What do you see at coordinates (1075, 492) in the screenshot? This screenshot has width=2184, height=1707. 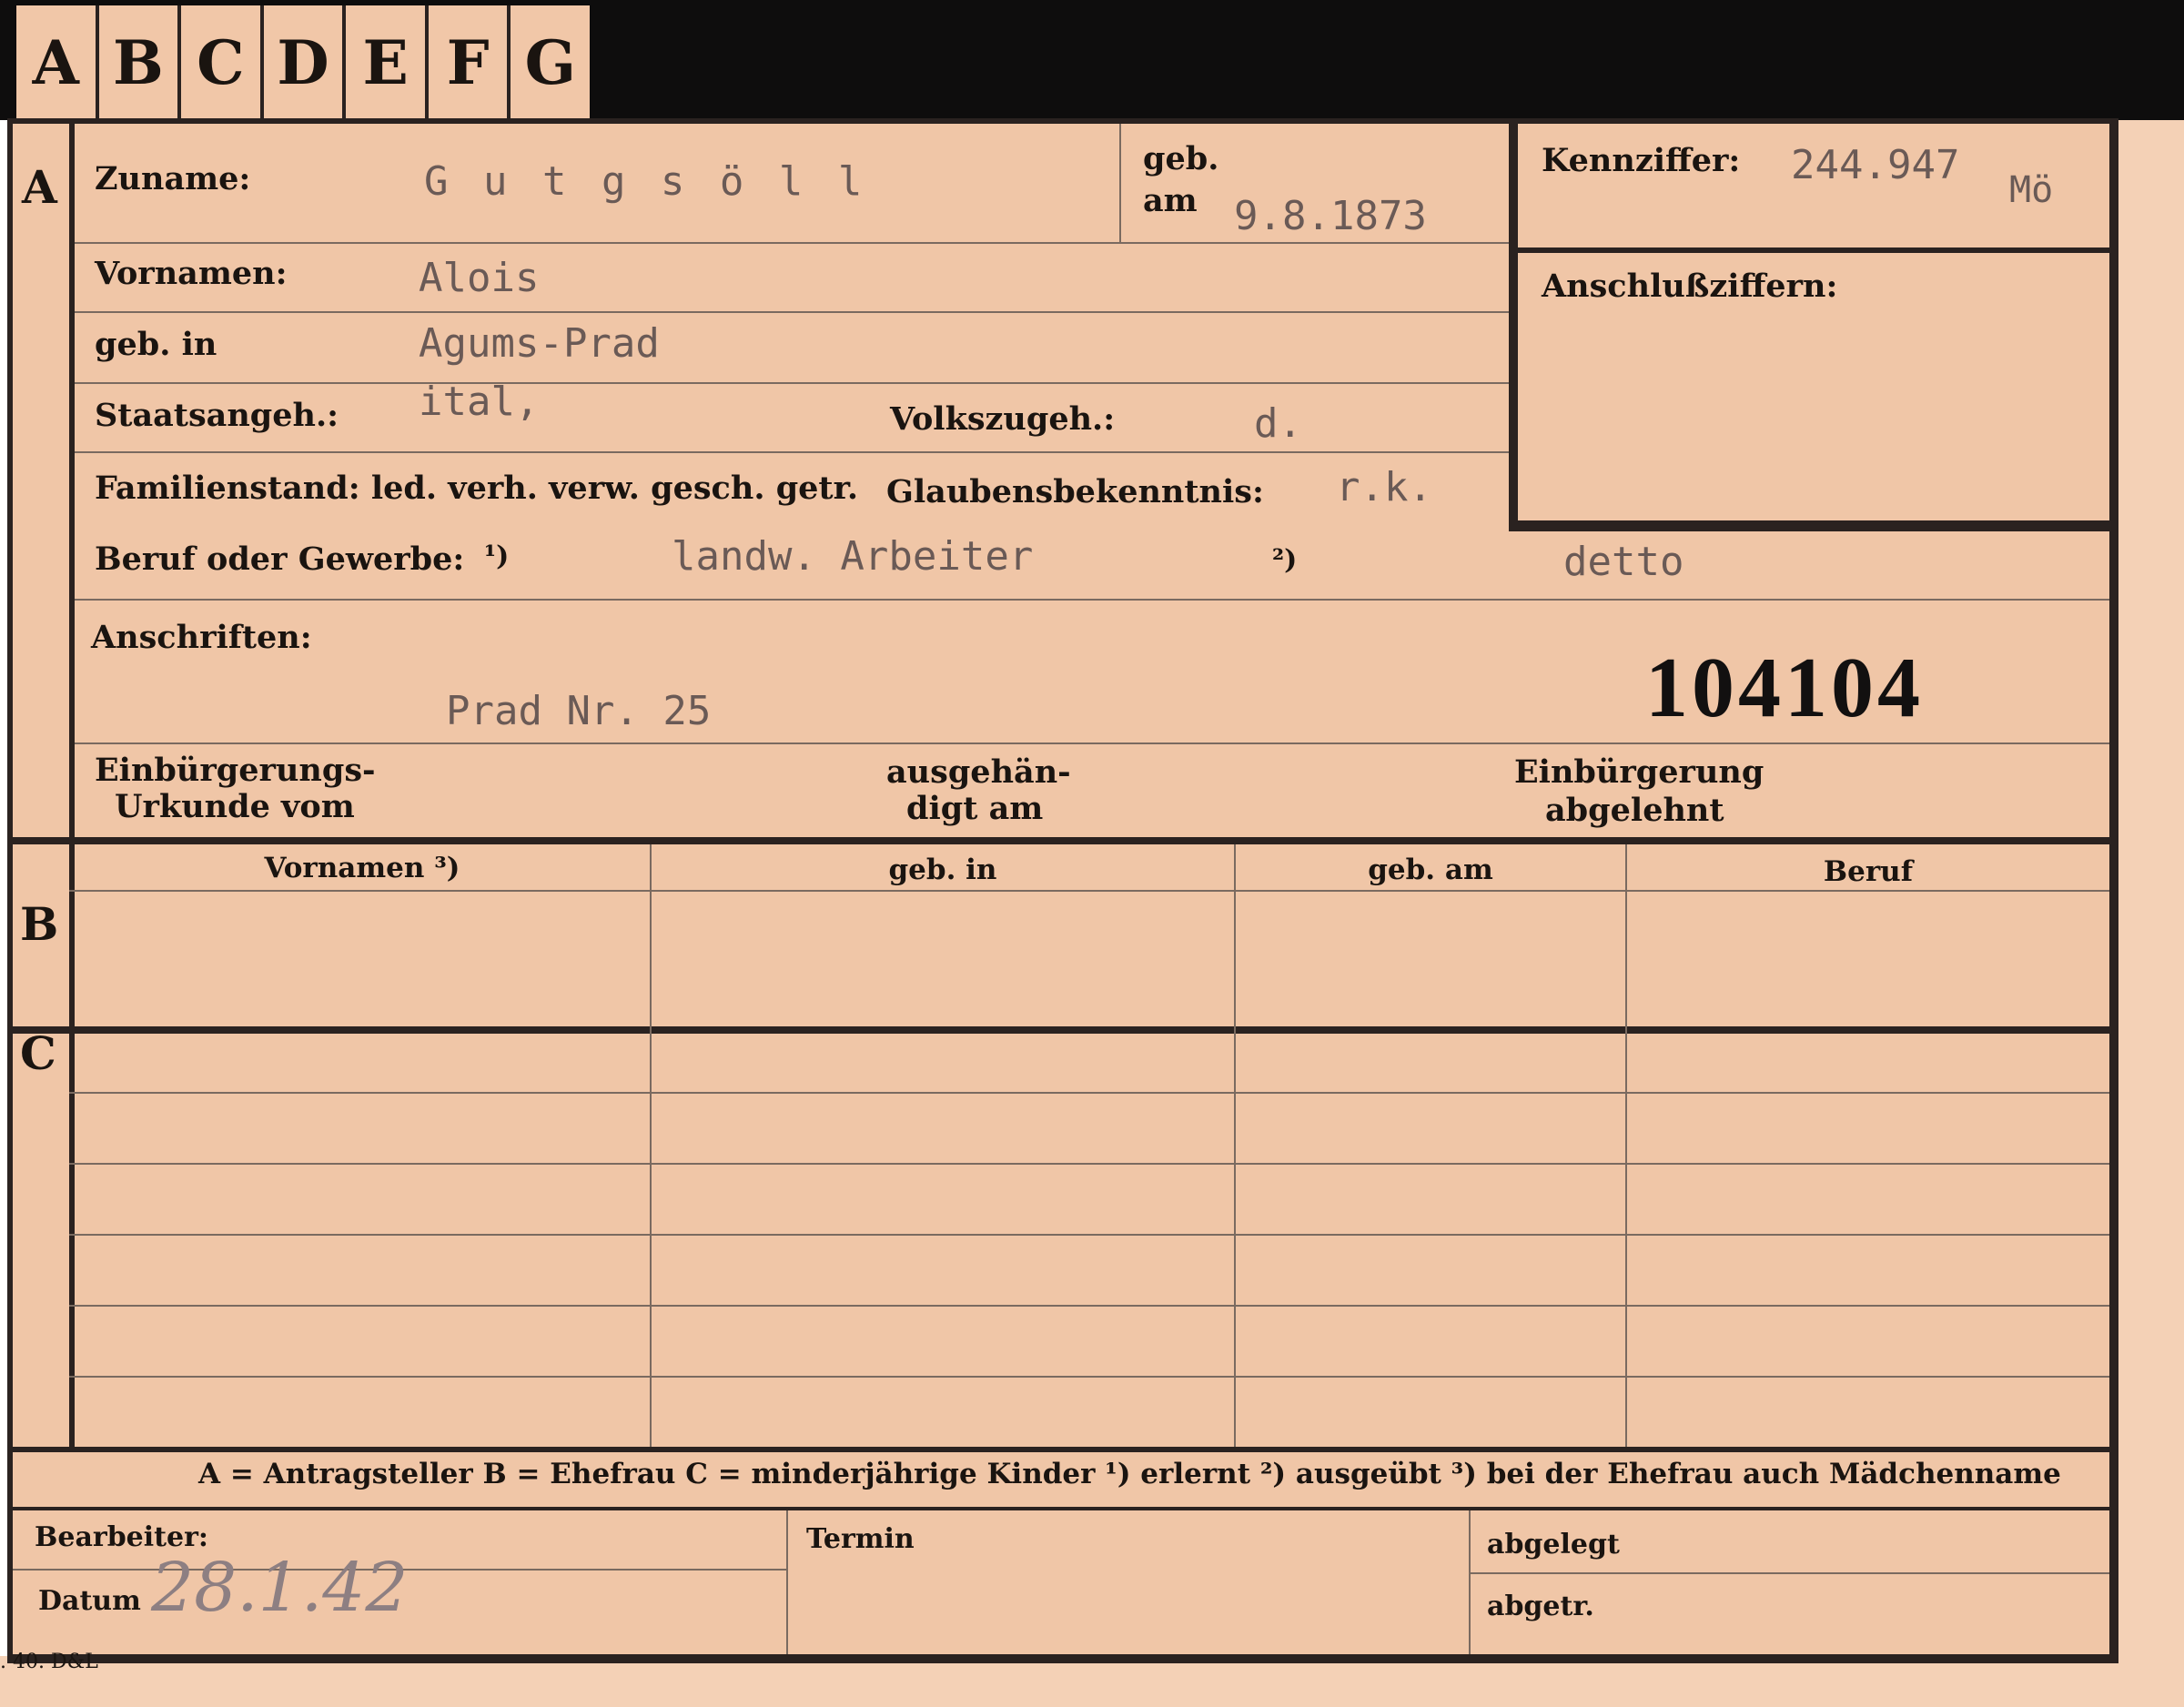 I see `glauben-label: Glaubensbekenntnis:` at bounding box center [1075, 492].